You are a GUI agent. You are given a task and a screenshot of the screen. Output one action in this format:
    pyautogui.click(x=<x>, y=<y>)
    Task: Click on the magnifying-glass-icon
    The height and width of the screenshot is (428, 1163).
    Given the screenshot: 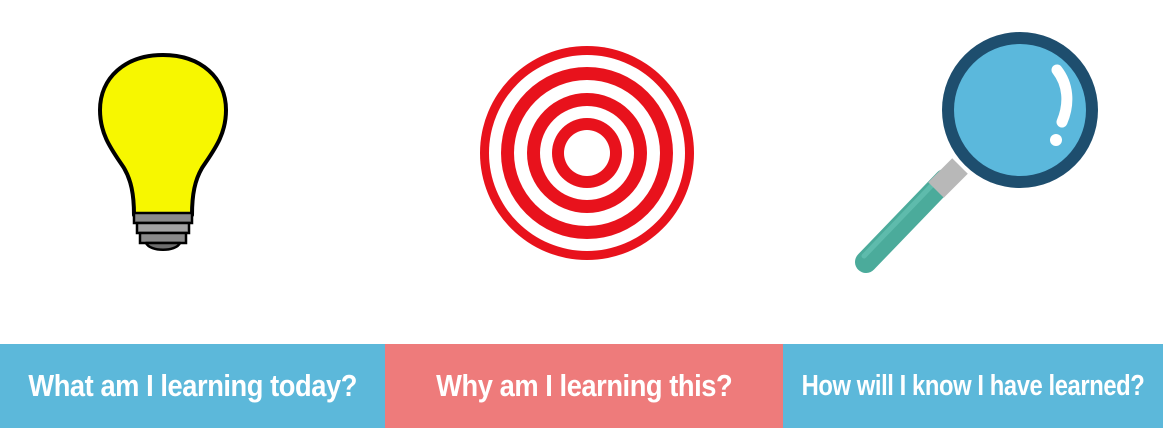 What is the action you would take?
    pyautogui.click(x=976, y=152)
    